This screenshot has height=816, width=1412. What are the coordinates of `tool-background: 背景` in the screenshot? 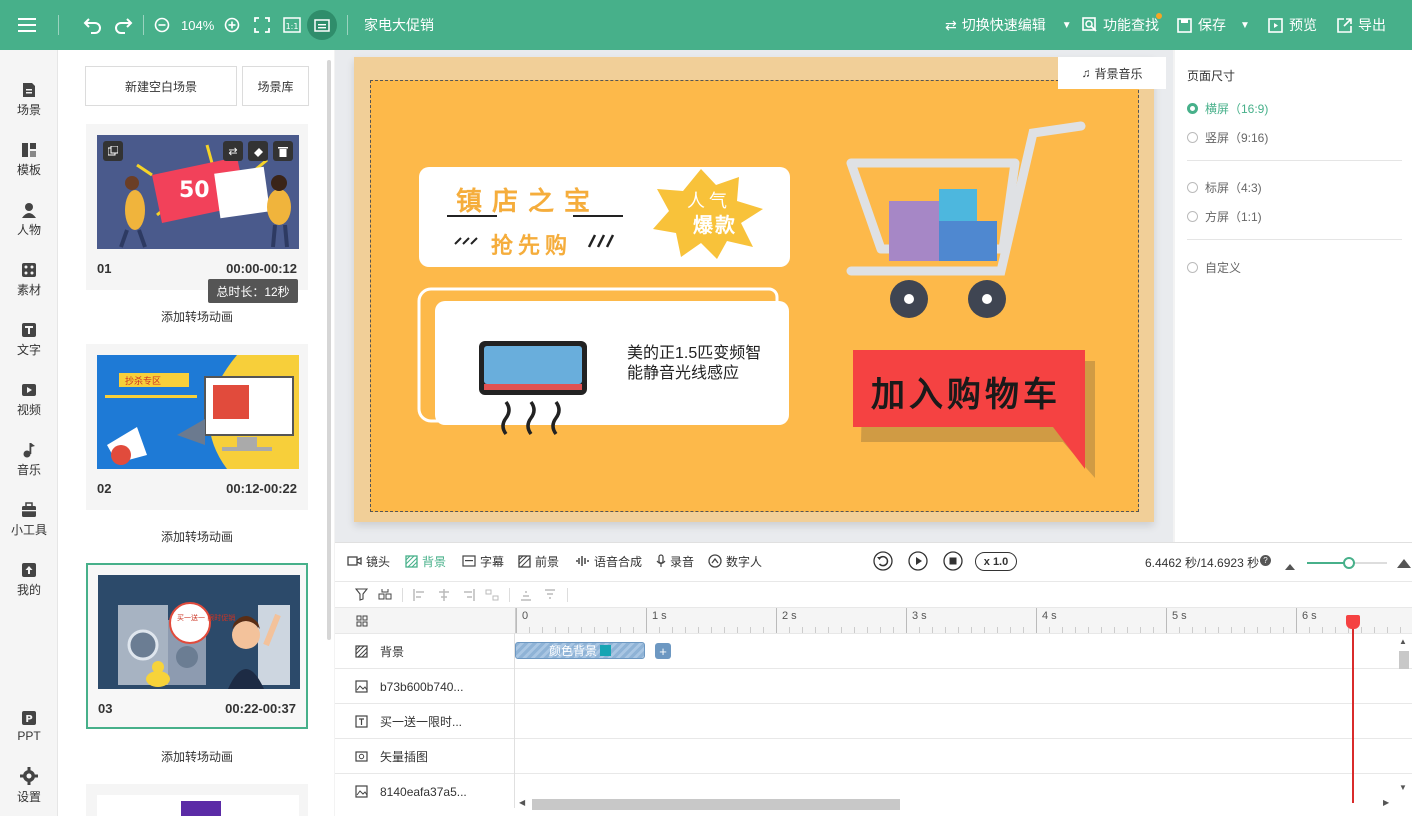 It's located at (425, 561).